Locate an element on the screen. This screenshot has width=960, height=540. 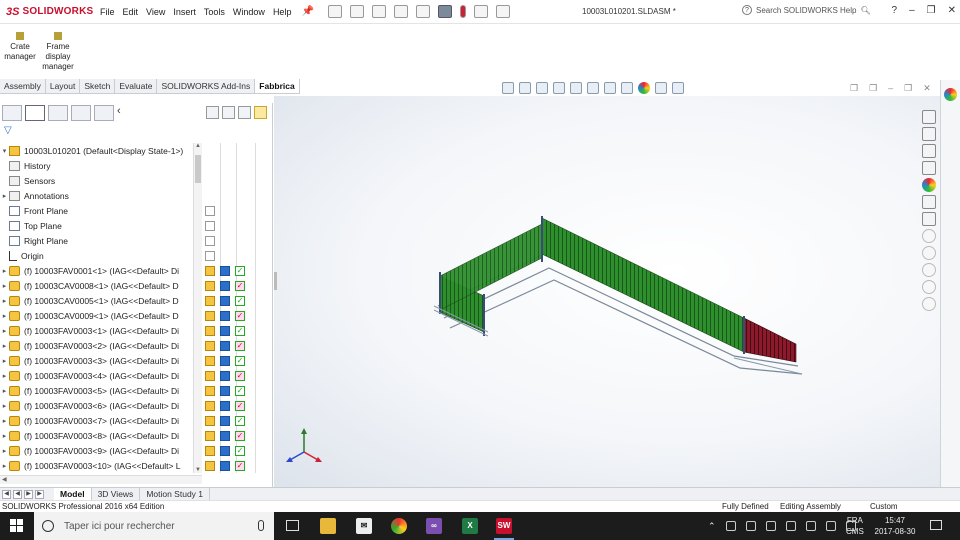
display-manager-tab-icon is located at coordinates (104, 113).